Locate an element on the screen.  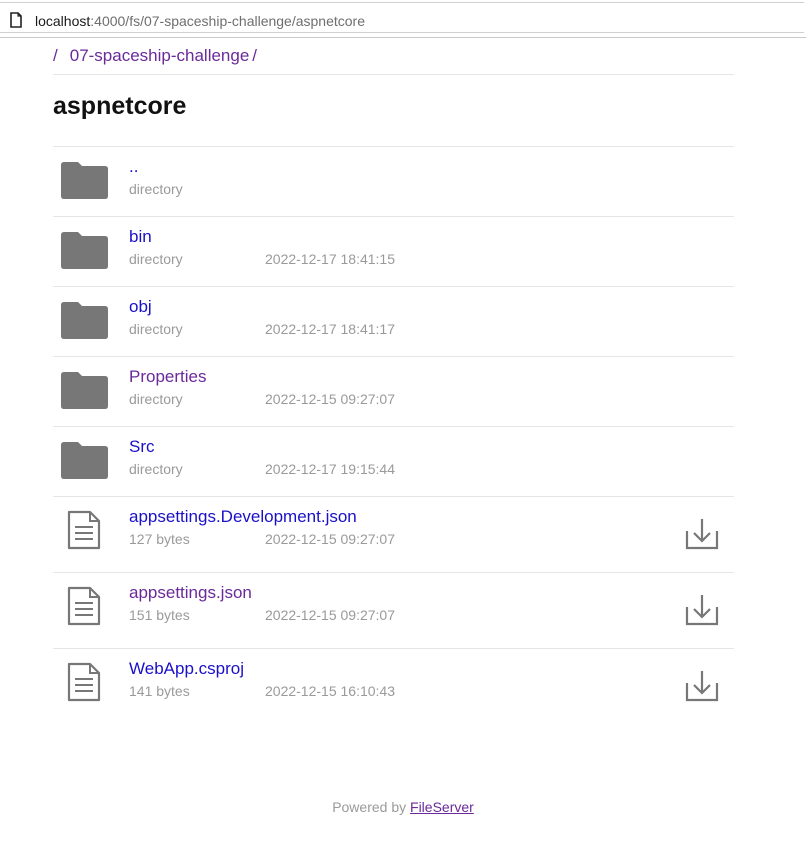
page-title: aspnetcore is located at coordinates (393, 111).